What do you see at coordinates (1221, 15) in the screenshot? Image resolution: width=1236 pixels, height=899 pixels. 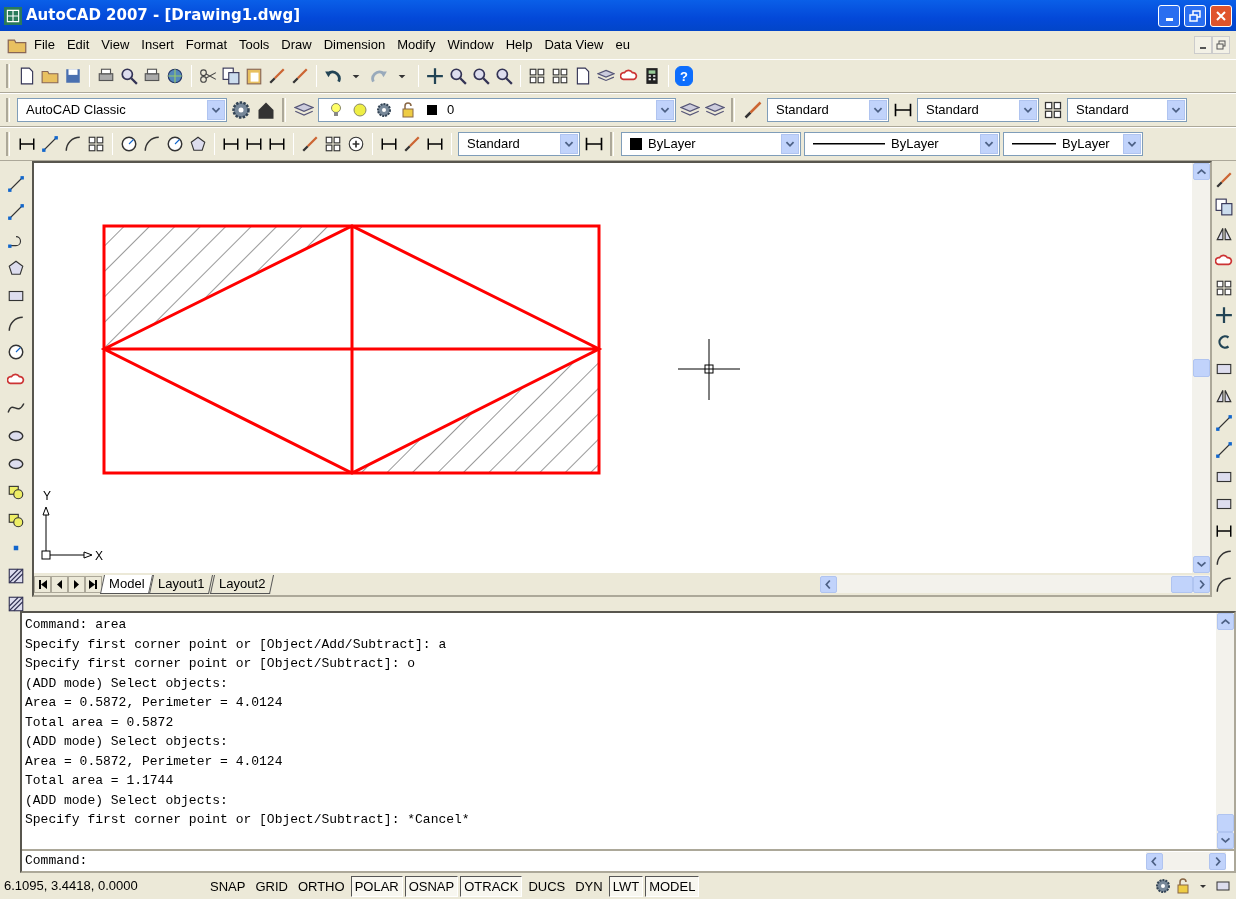 I see `close-button` at bounding box center [1221, 15].